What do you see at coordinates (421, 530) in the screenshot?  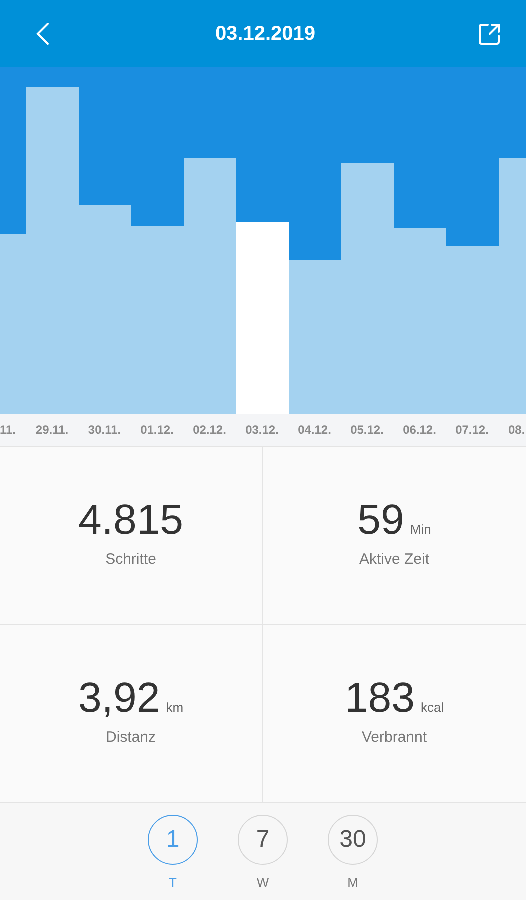 I see `stat-unit: Min` at bounding box center [421, 530].